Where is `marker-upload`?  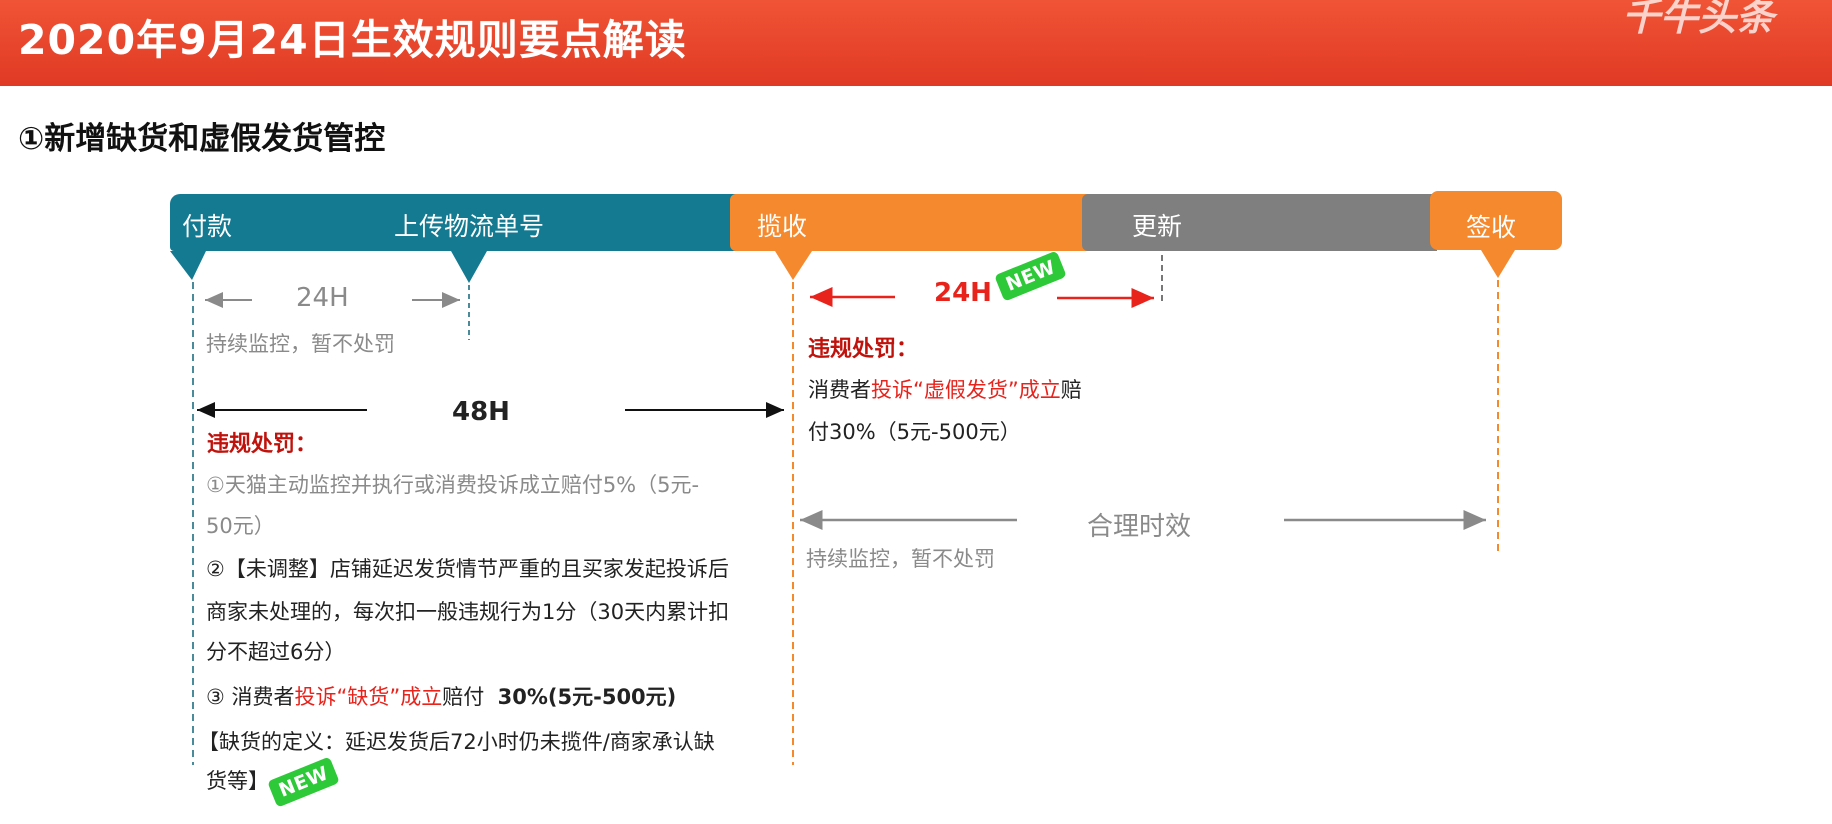
marker-upload is located at coordinates (469, 267).